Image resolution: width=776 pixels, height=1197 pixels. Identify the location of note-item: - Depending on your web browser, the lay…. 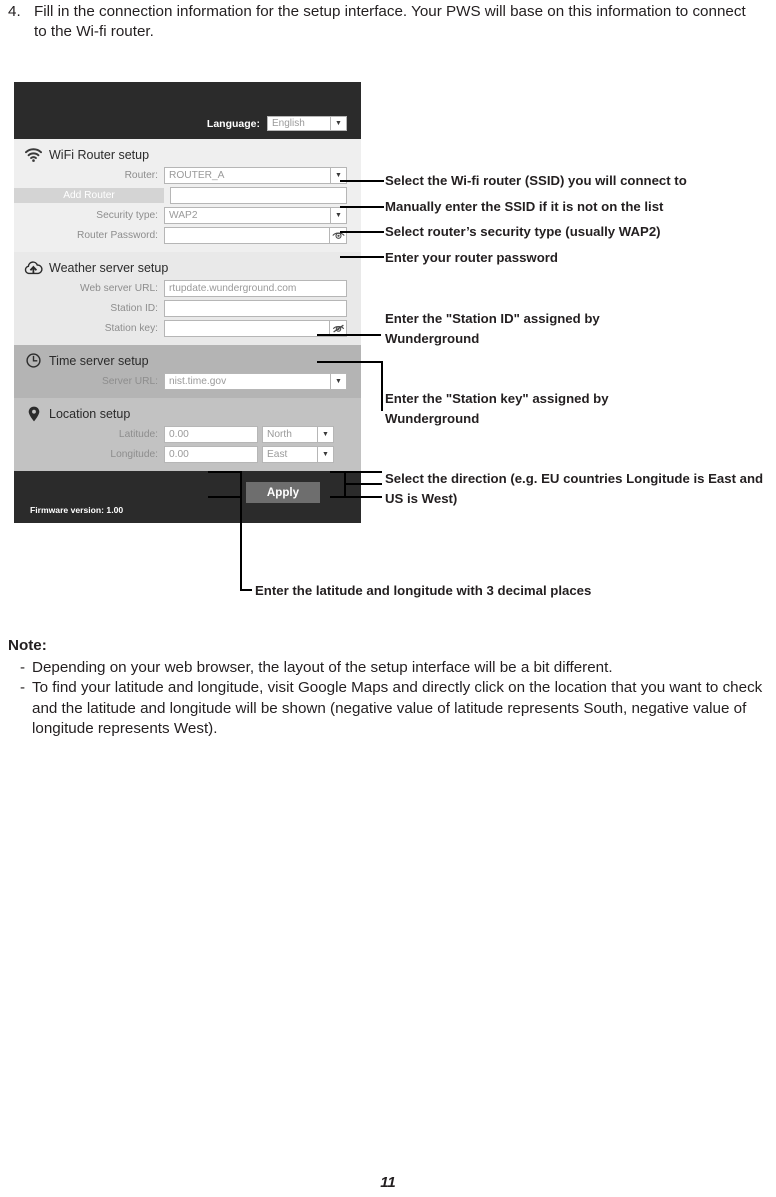
(390, 668).